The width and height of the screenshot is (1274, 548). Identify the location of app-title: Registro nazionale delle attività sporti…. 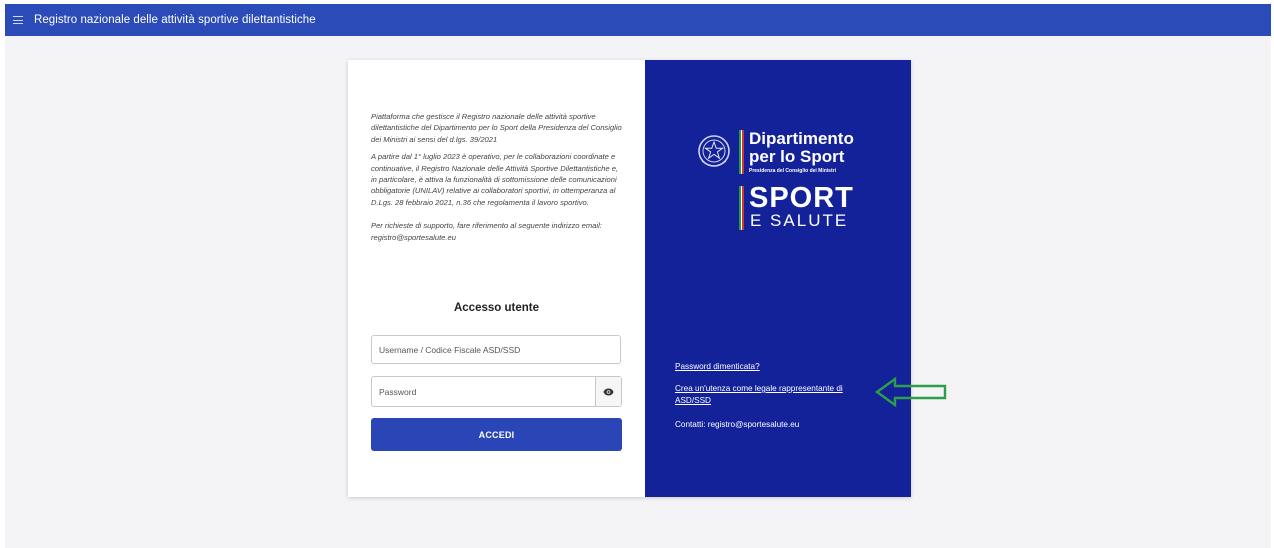
(175, 20).